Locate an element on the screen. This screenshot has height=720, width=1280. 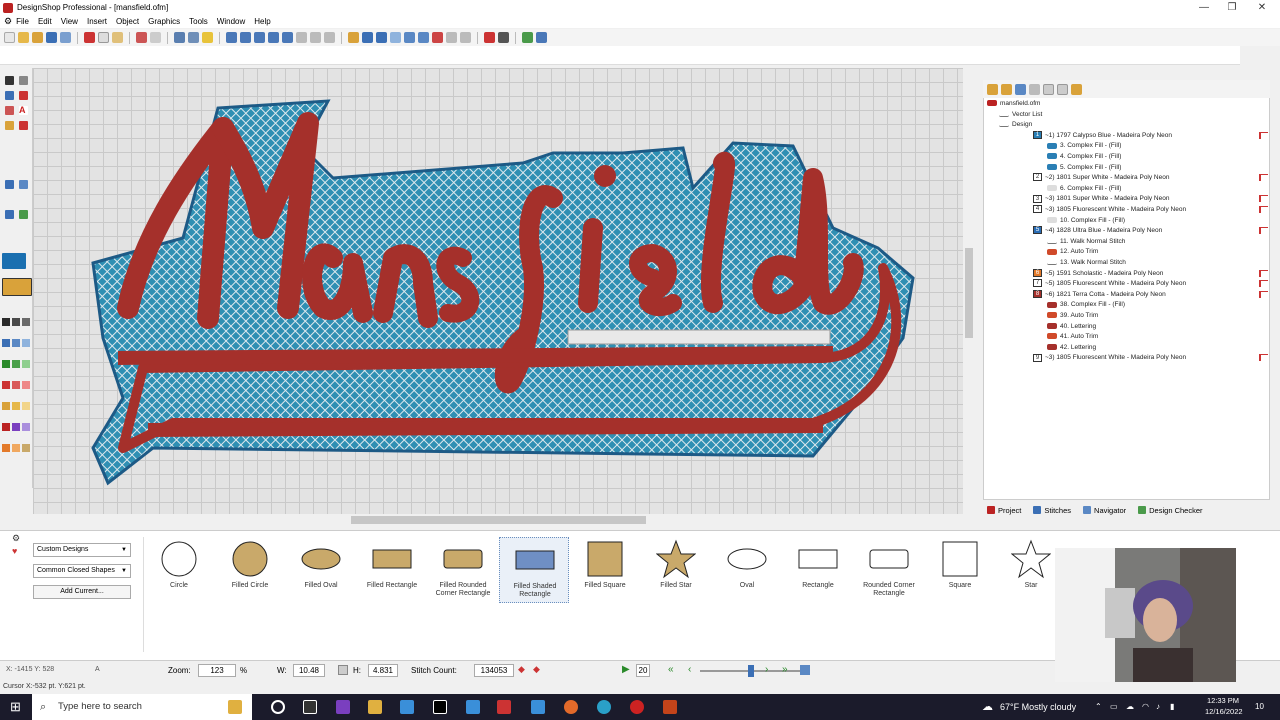
color-tool-icon is located at coordinates (23, 214).